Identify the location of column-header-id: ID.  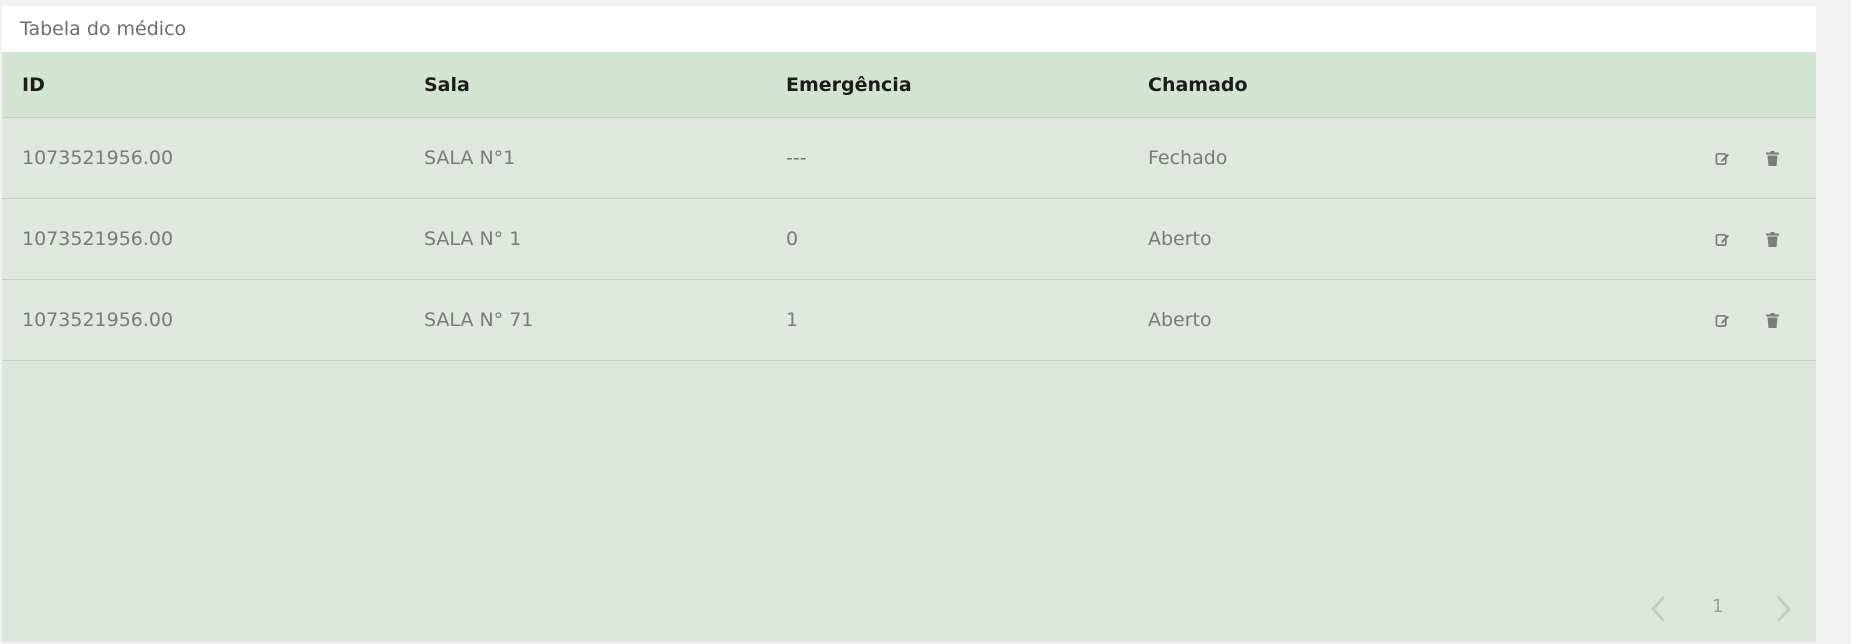
(33, 84).